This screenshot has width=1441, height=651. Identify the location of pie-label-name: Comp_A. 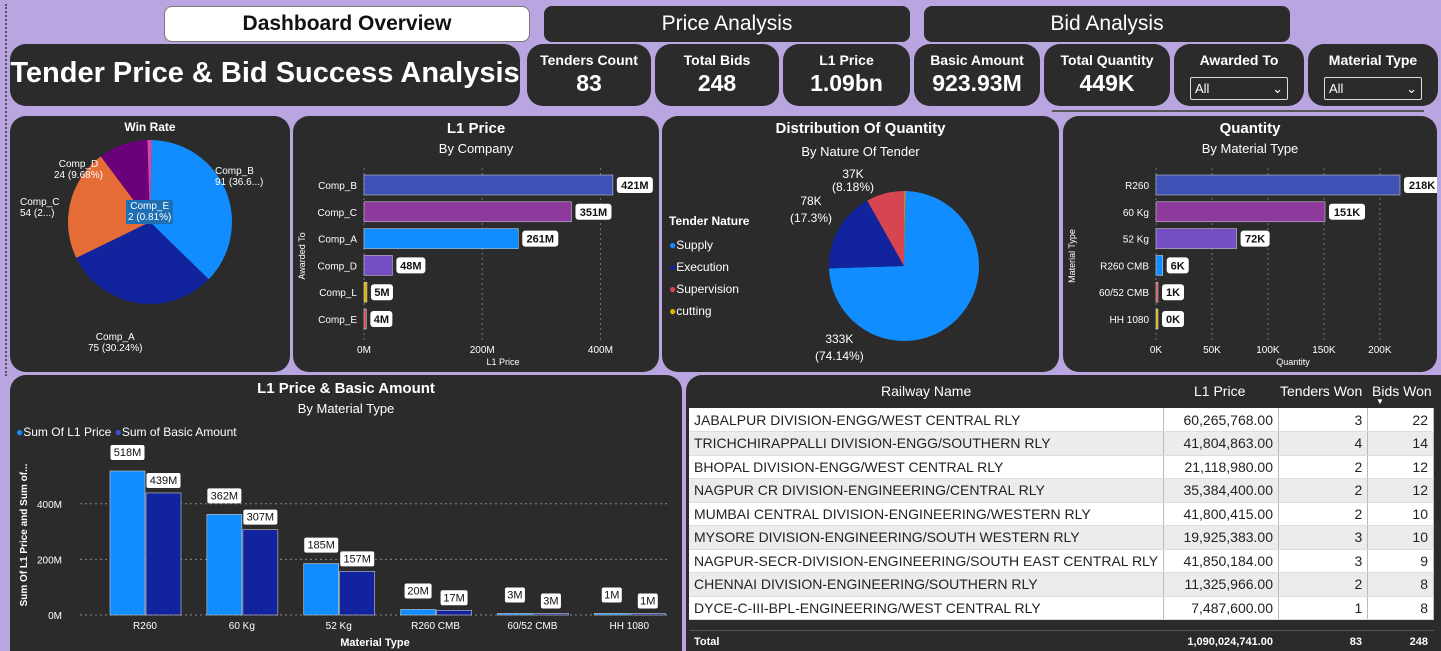
(115, 337).